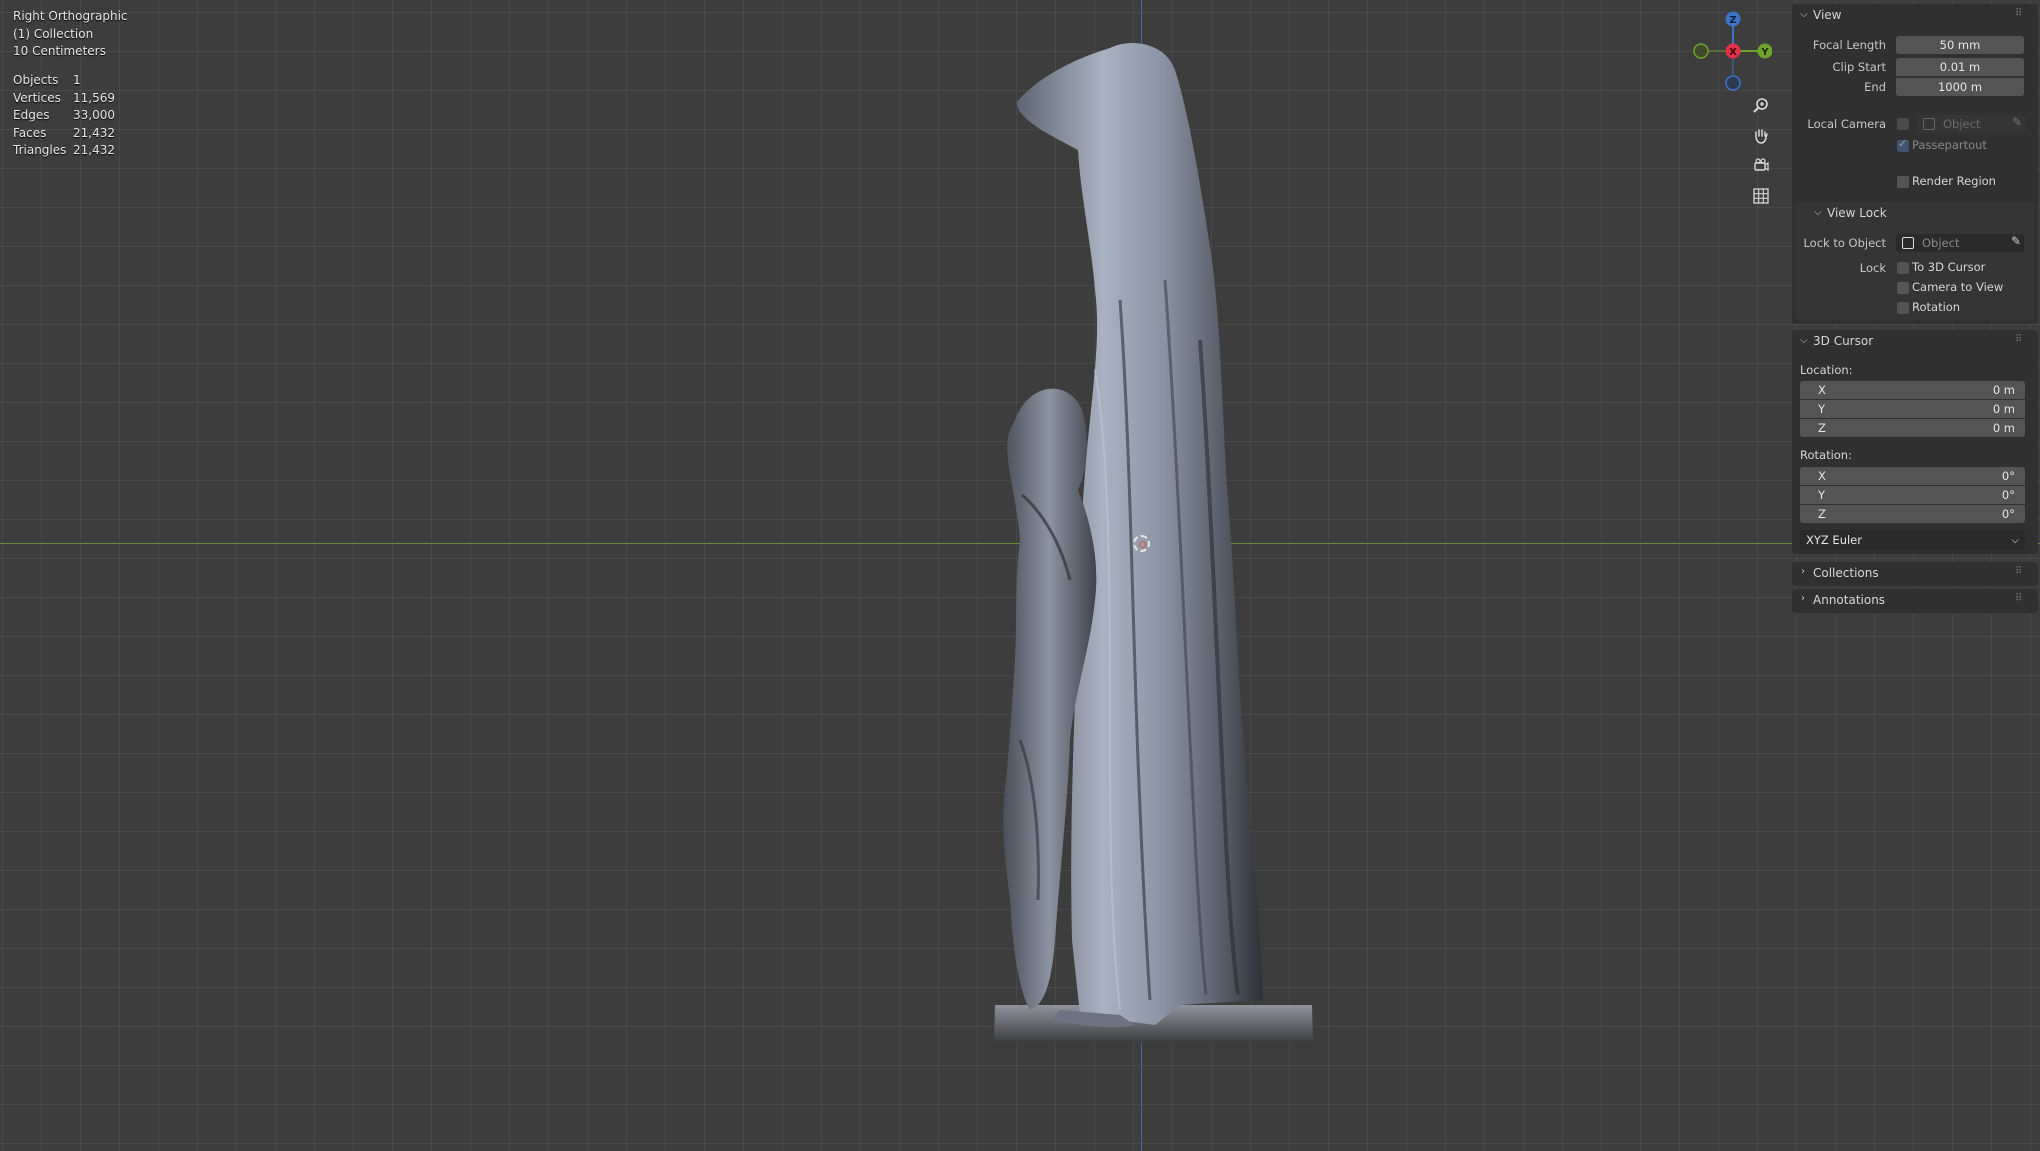 The height and width of the screenshot is (1151, 2040). I want to click on stat-label: Vertices, so click(37, 97).